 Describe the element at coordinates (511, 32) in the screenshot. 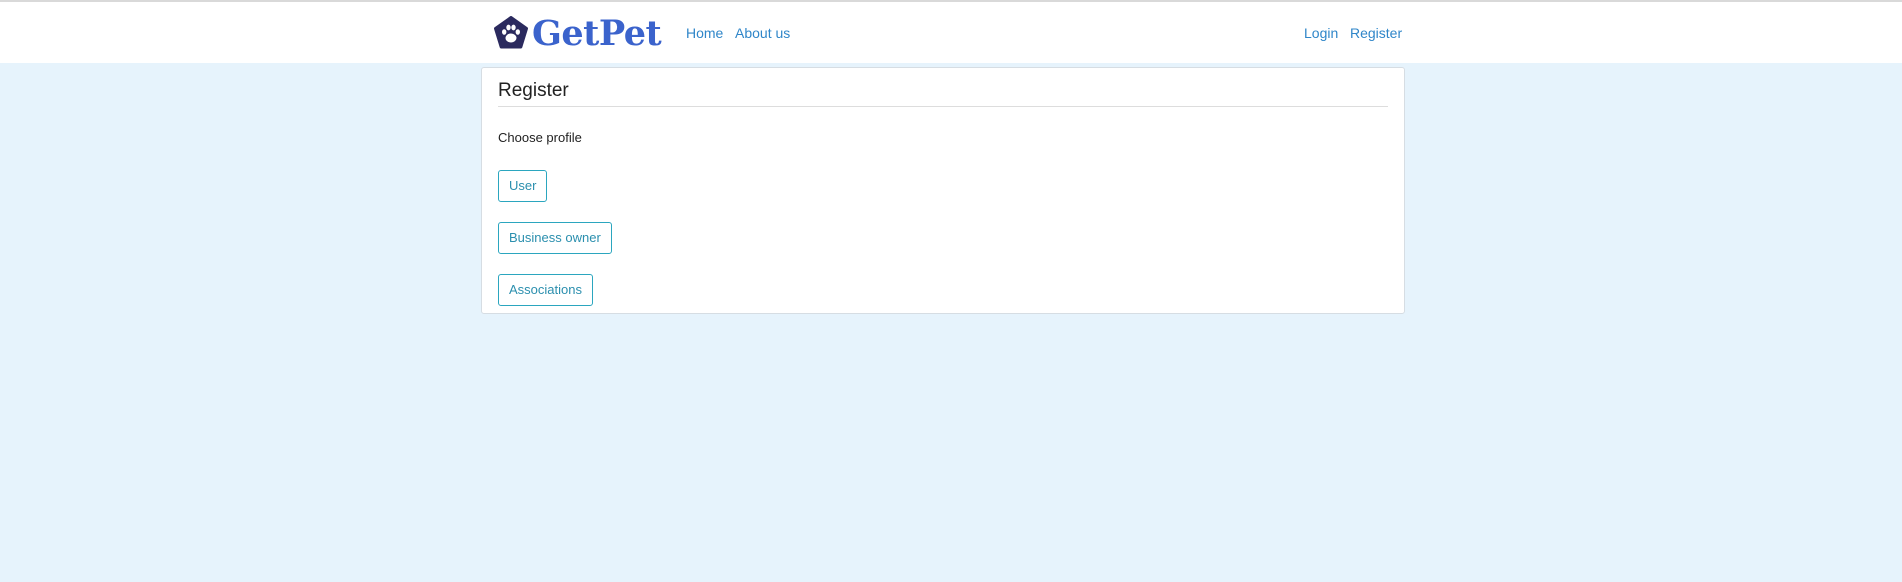

I see `paw-icon` at that location.